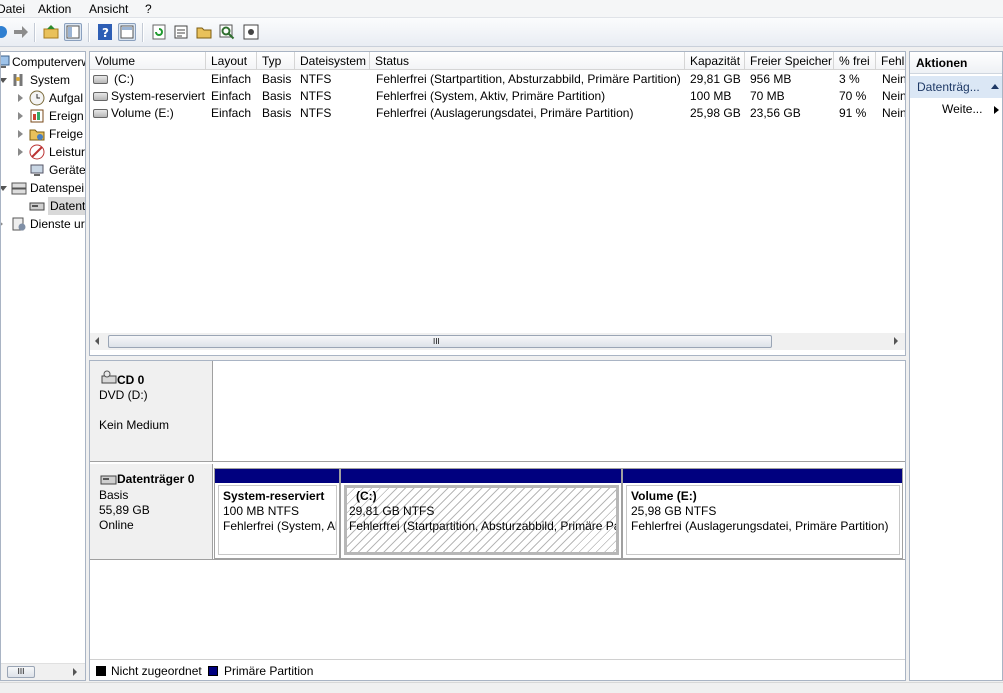  I want to click on services-icon, so click(19, 224).